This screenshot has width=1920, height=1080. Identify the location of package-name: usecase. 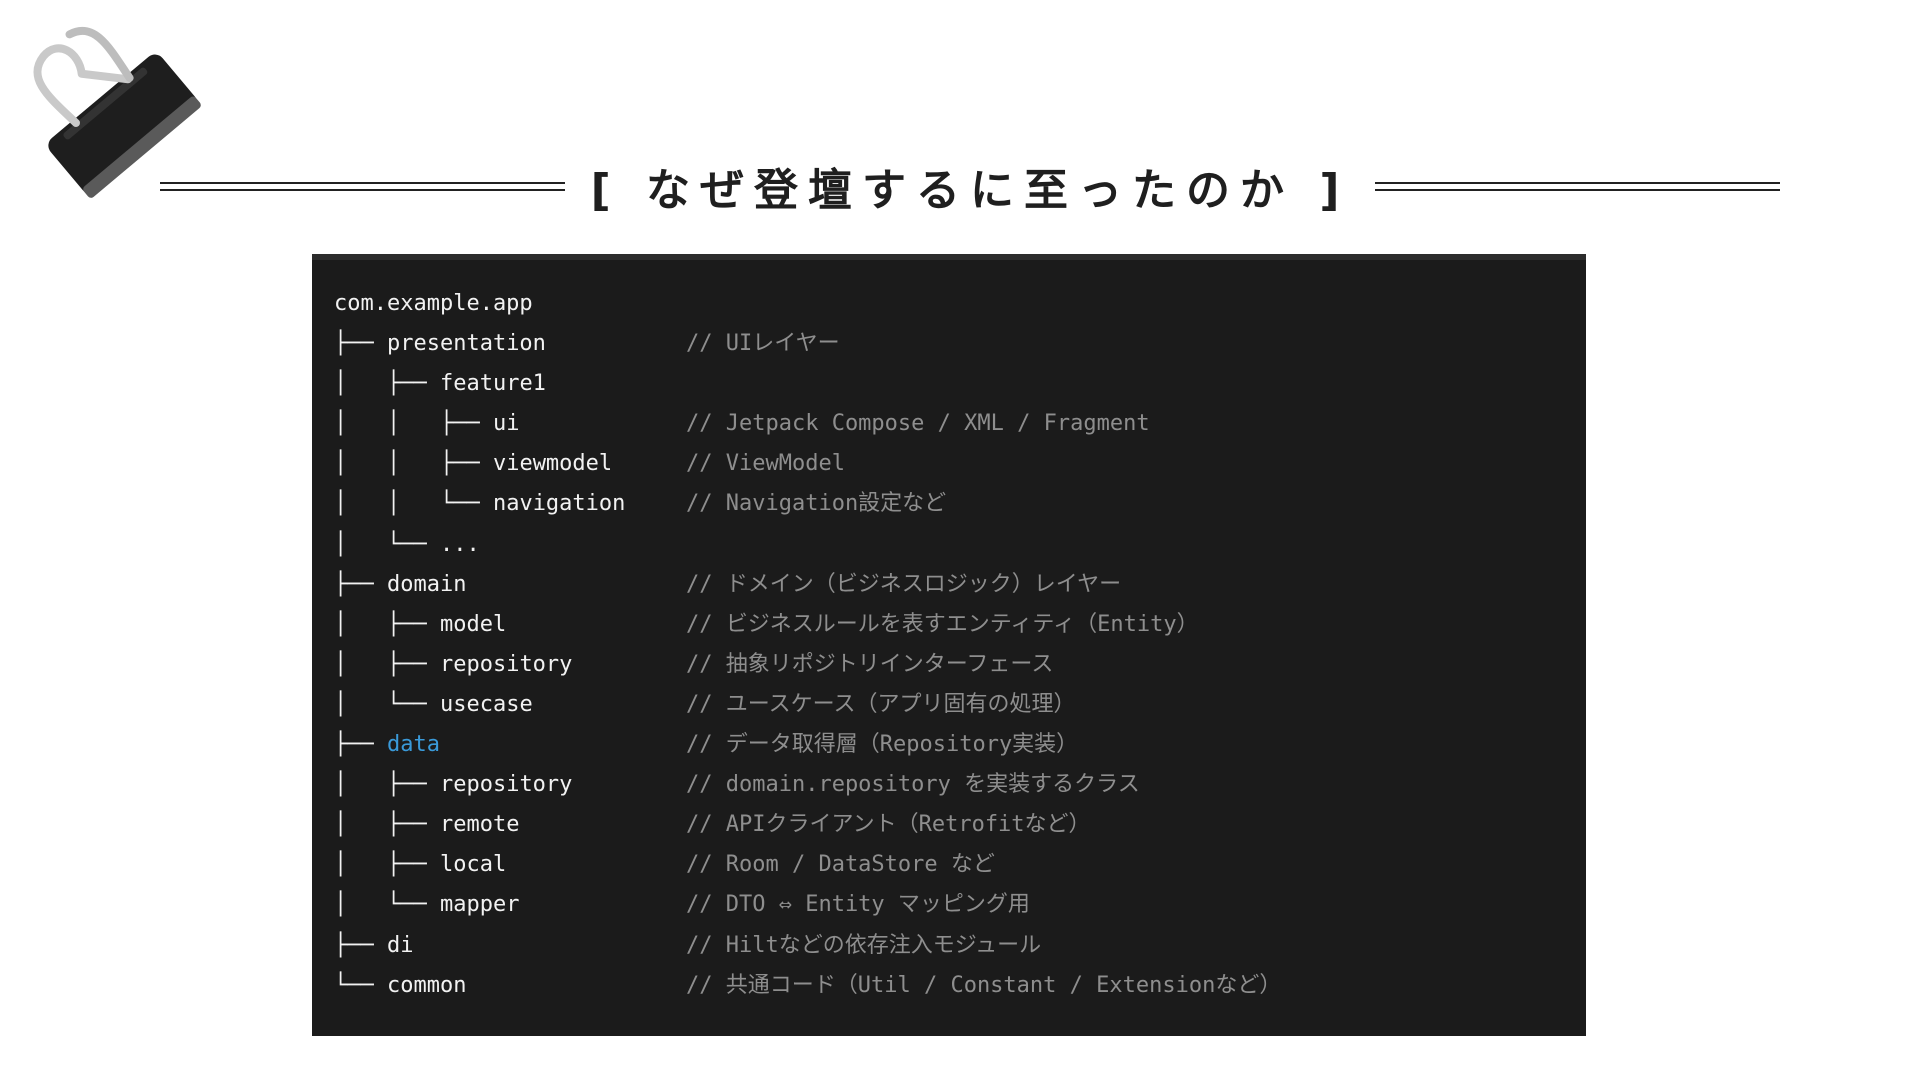
(486, 704).